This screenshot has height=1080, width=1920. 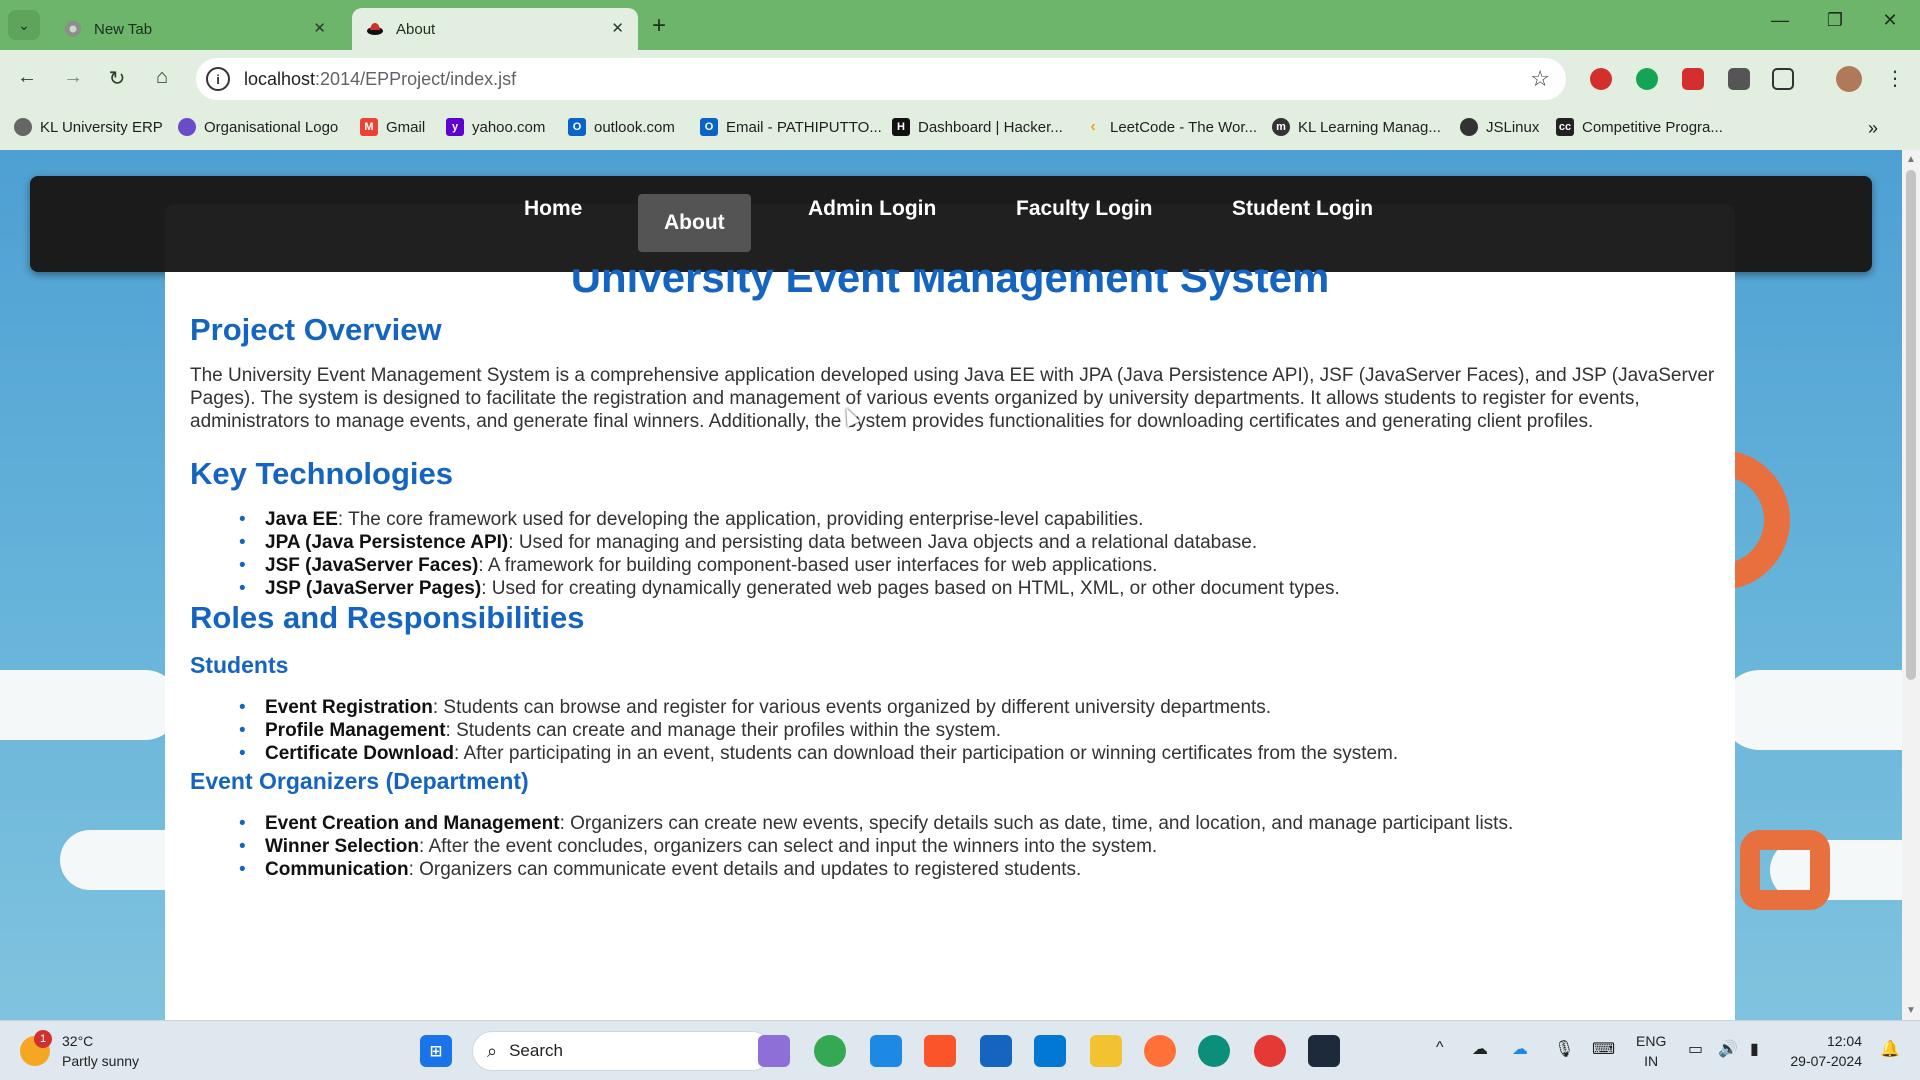 What do you see at coordinates (1693, 79) in the screenshot?
I see `pdf-extension-icon` at bounding box center [1693, 79].